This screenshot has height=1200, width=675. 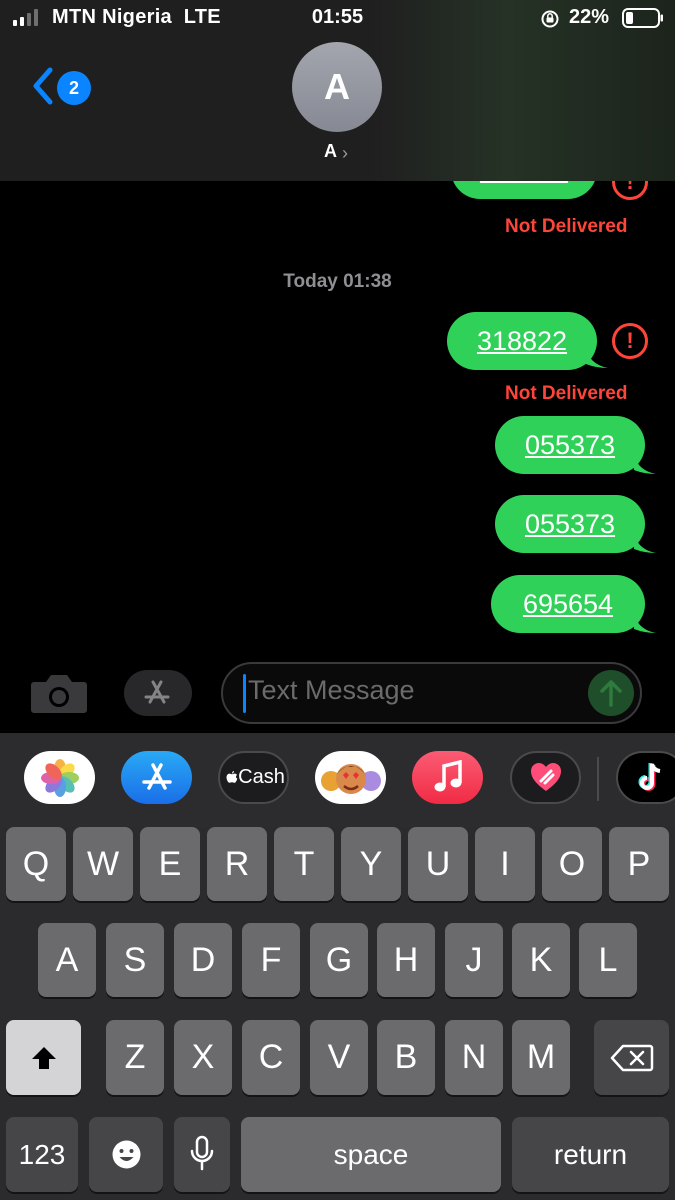 What do you see at coordinates (237, 864) in the screenshot?
I see `key-r: R` at bounding box center [237, 864].